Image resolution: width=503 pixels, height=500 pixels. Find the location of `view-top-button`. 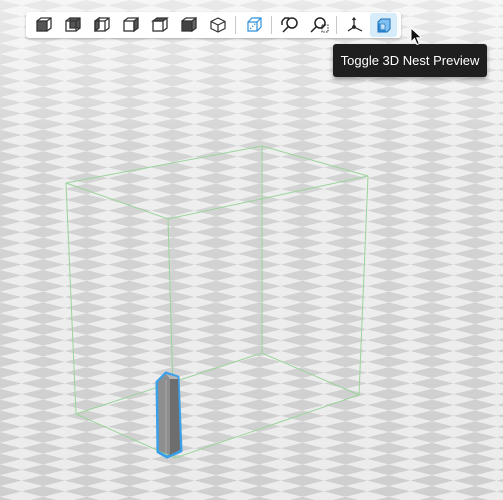

view-top-button is located at coordinates (159, 25).